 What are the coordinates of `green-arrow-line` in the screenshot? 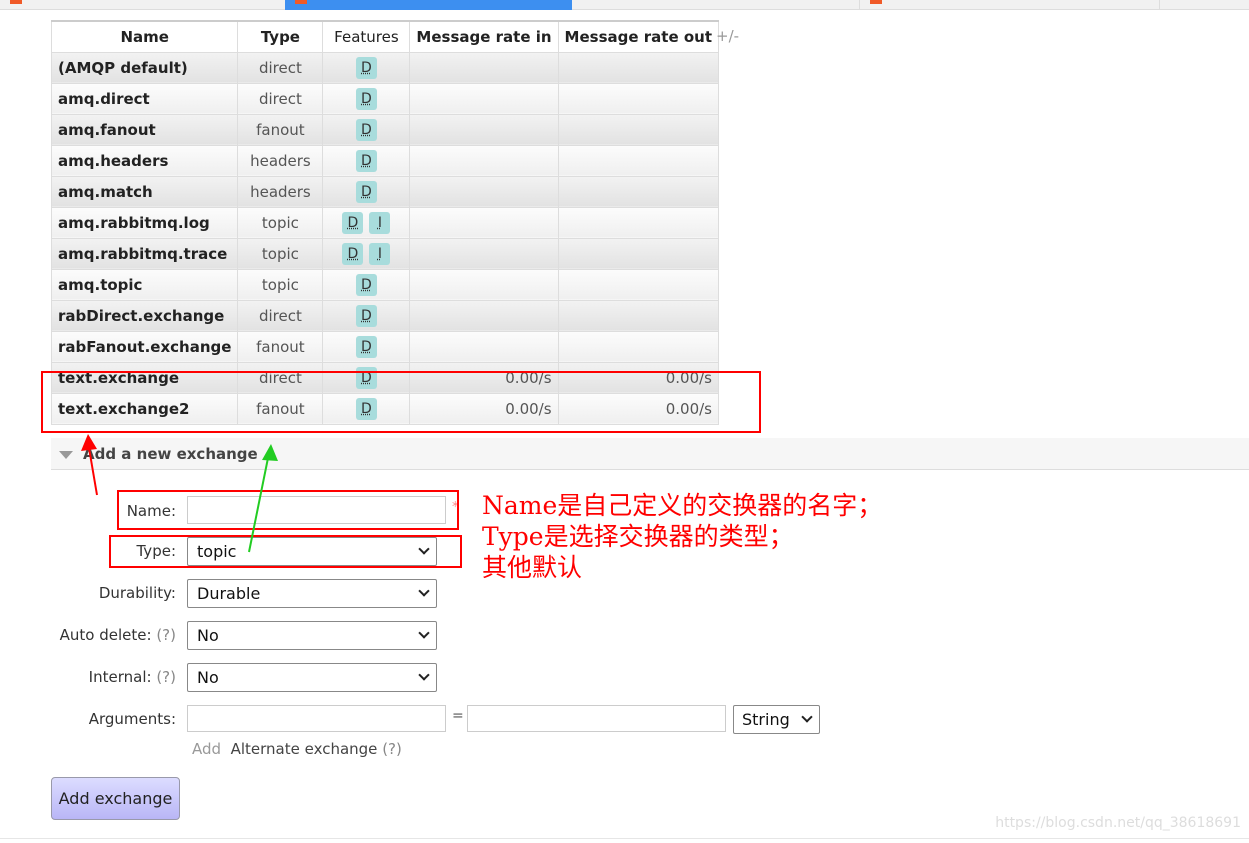 It's located at (258, 505).